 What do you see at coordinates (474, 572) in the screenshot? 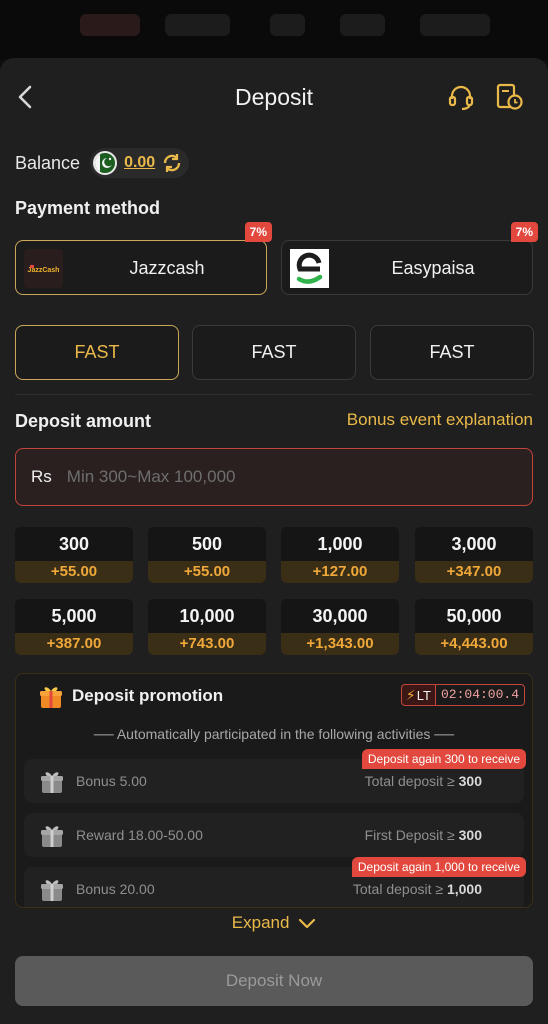
I see `preset-bonus: +347.00` at bounding box center [474, 572].